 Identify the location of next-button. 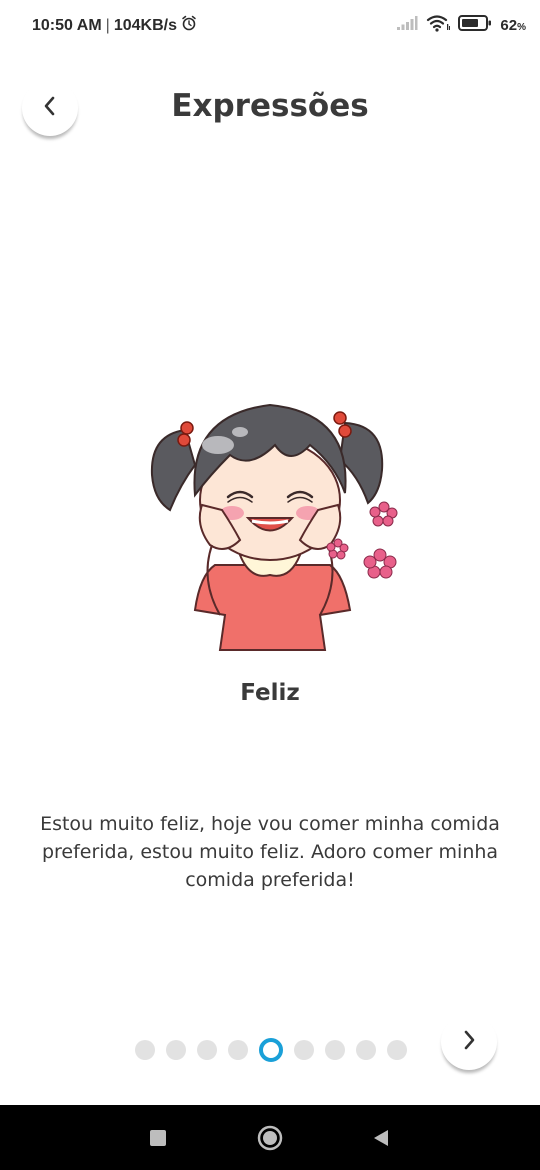
(469, 1042).